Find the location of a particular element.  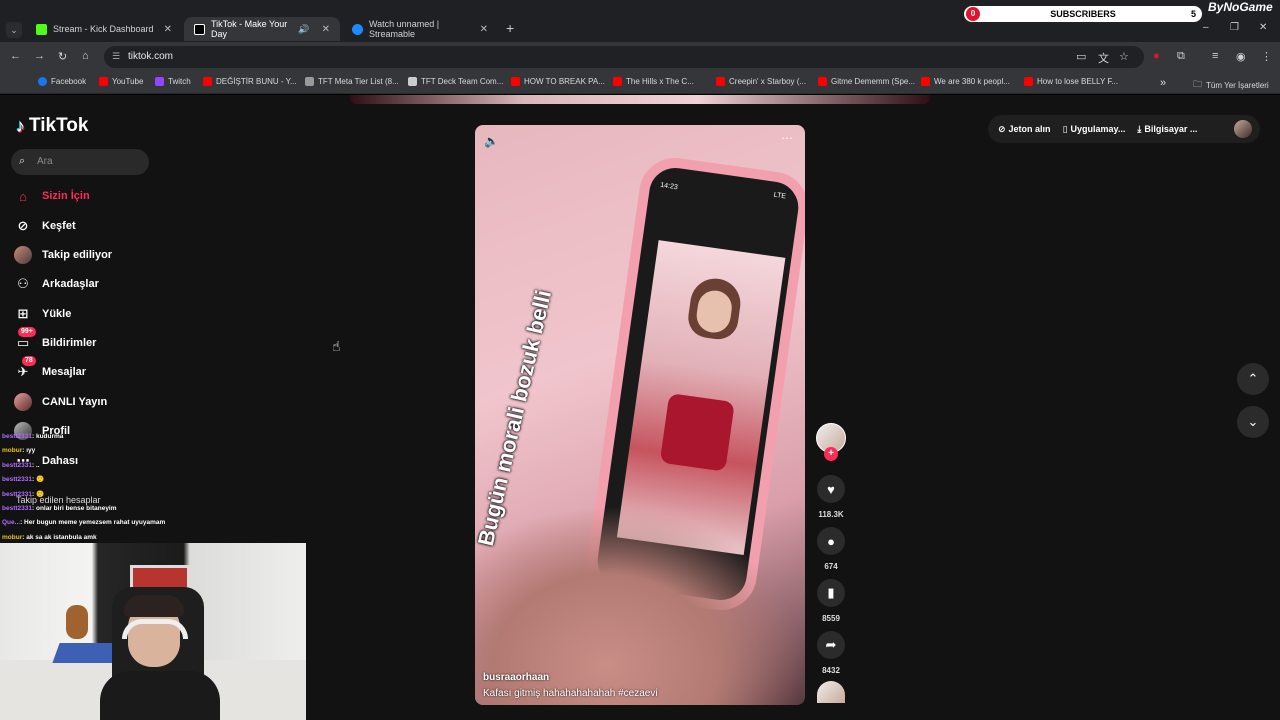

search-input: ⌕ Ara is located at coordinates (80, 162).